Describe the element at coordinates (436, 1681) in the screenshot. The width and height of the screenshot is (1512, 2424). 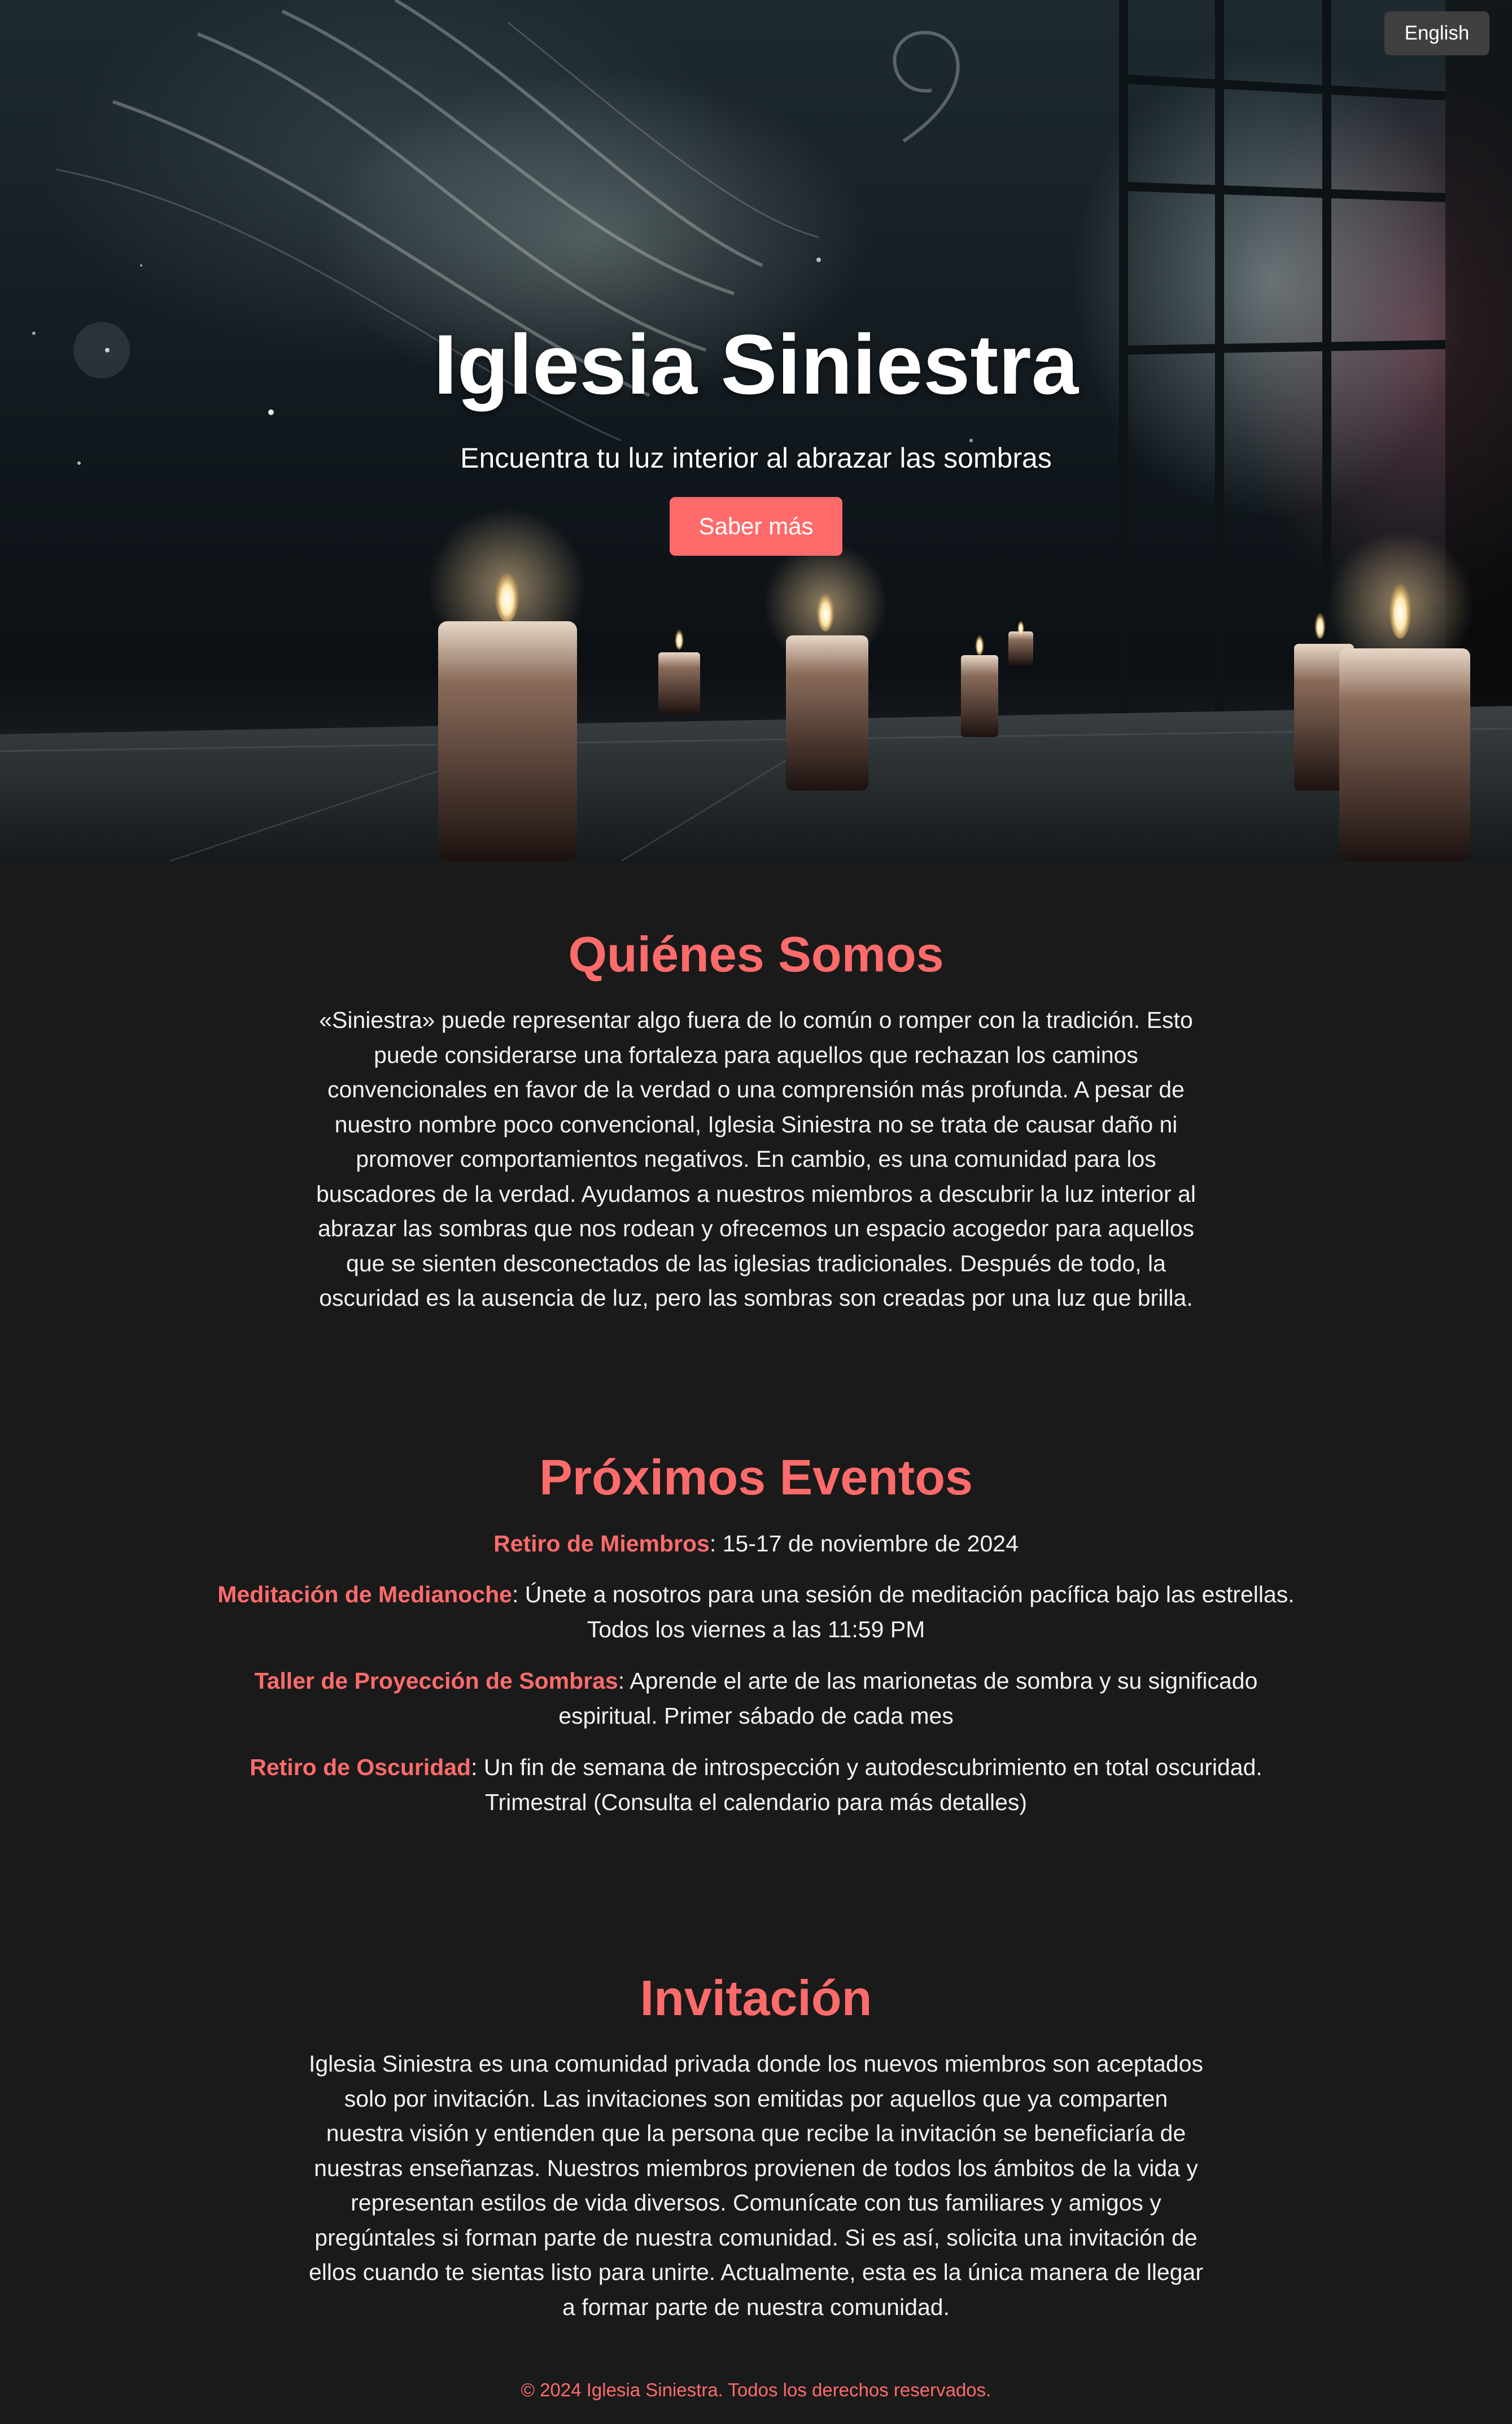
I see `event-name: Taller de Proyección de Sombras` at that location.